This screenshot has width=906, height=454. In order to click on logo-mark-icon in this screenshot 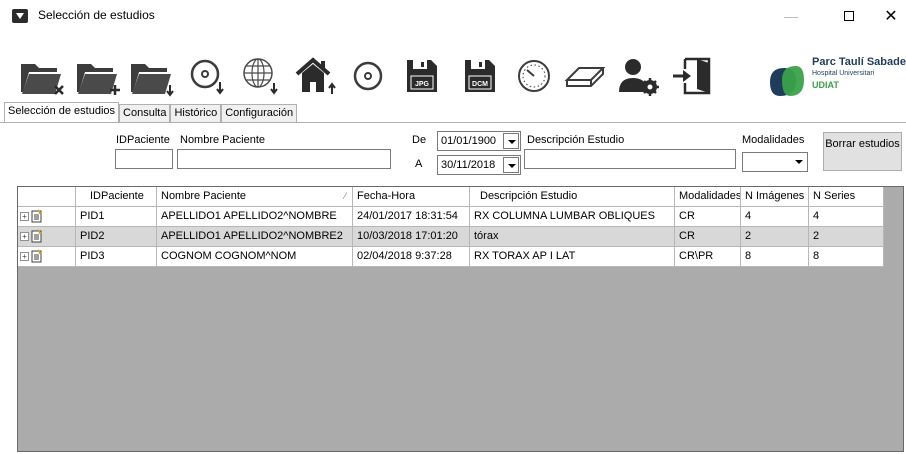, I will do `click(787, 81)`.